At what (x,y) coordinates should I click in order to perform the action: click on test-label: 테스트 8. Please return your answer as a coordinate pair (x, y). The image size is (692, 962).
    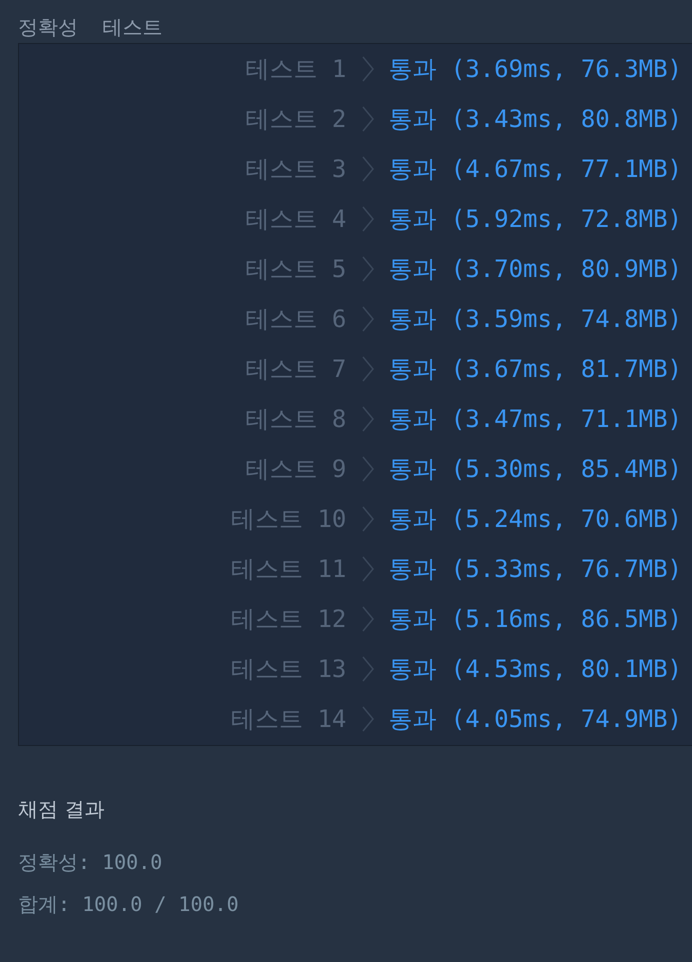
    Looking at the image, I should click on (295, 419).